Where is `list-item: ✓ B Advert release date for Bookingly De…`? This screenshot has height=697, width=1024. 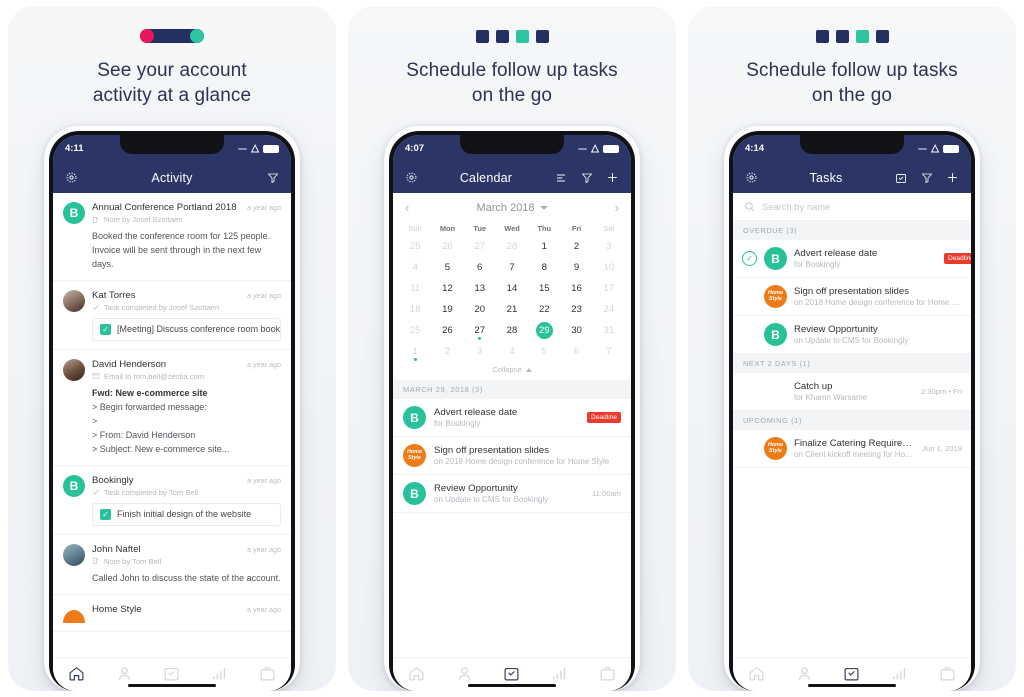 list-item: ✓ B Advert release date for Bookingly De… is located at coordinates (852, 259).